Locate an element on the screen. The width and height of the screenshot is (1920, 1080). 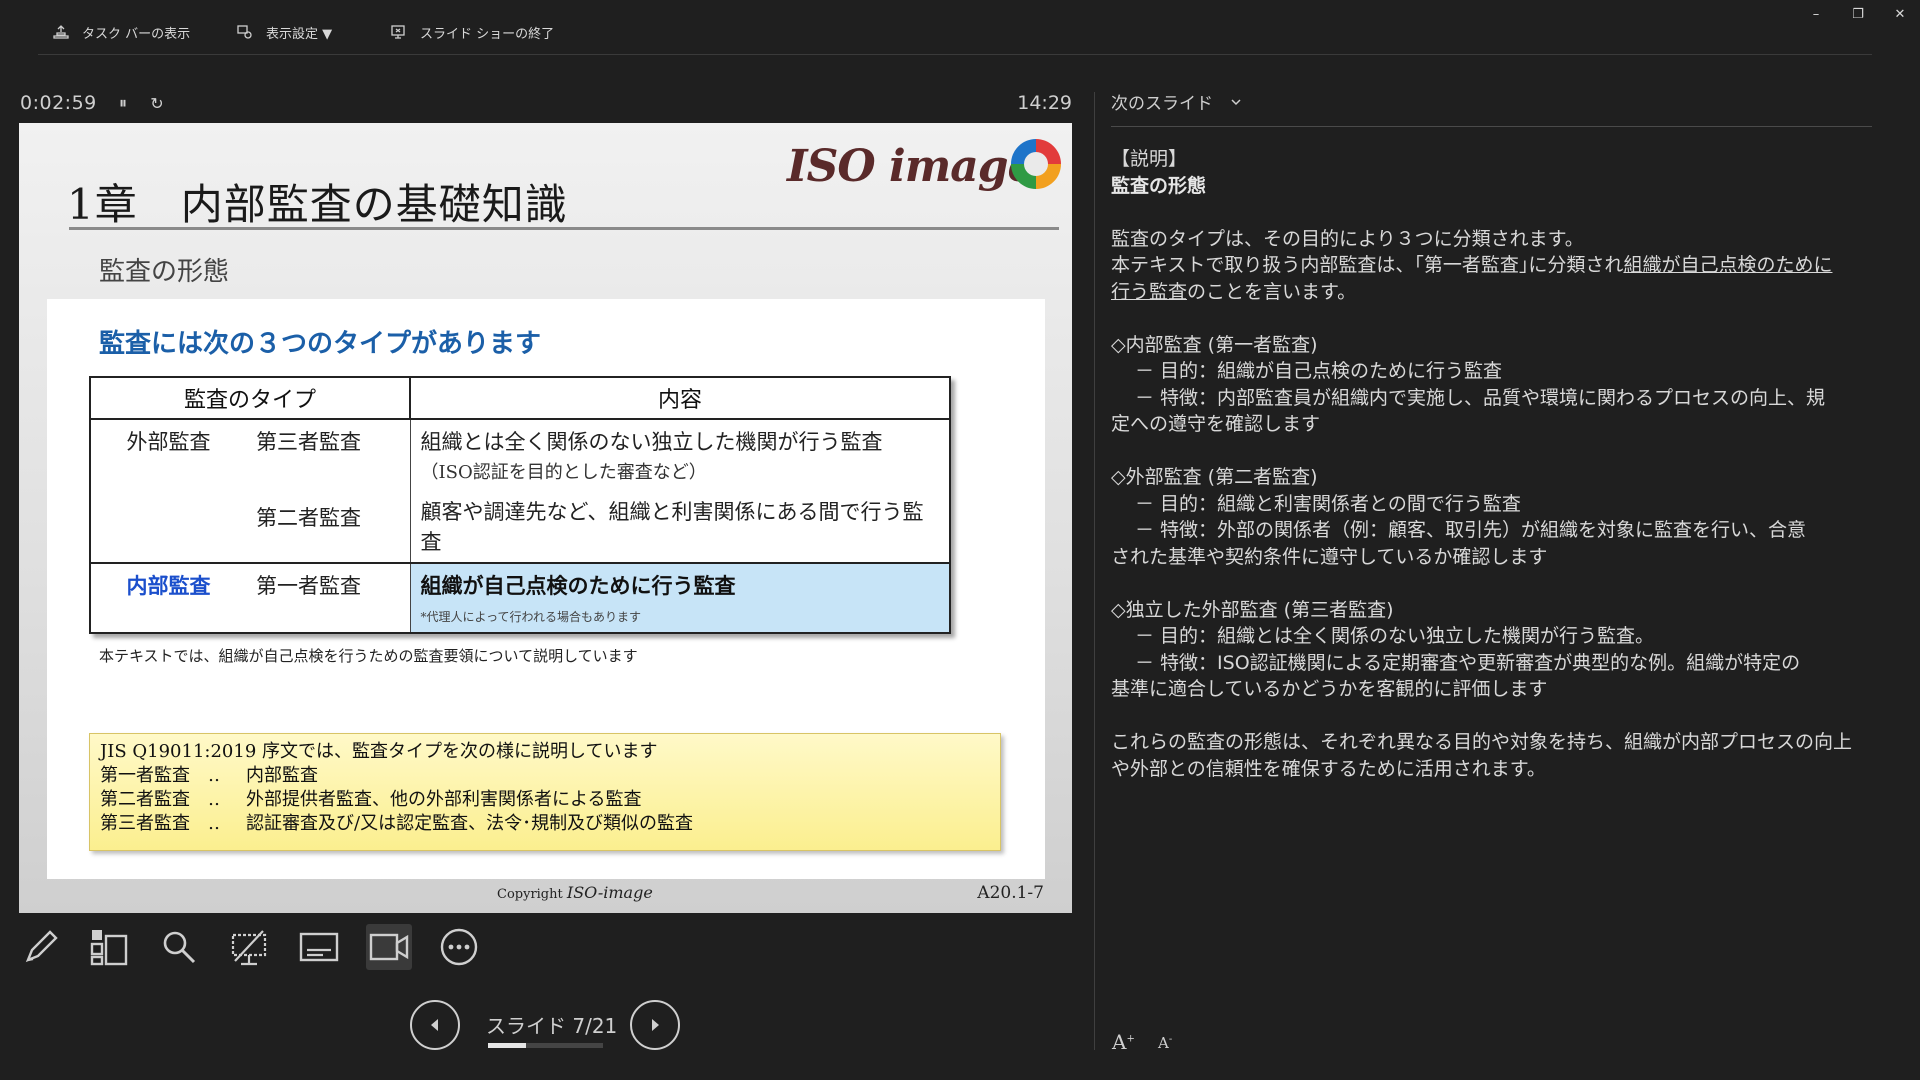
previous-arrow-icon is located at coordinates (434, 1025).